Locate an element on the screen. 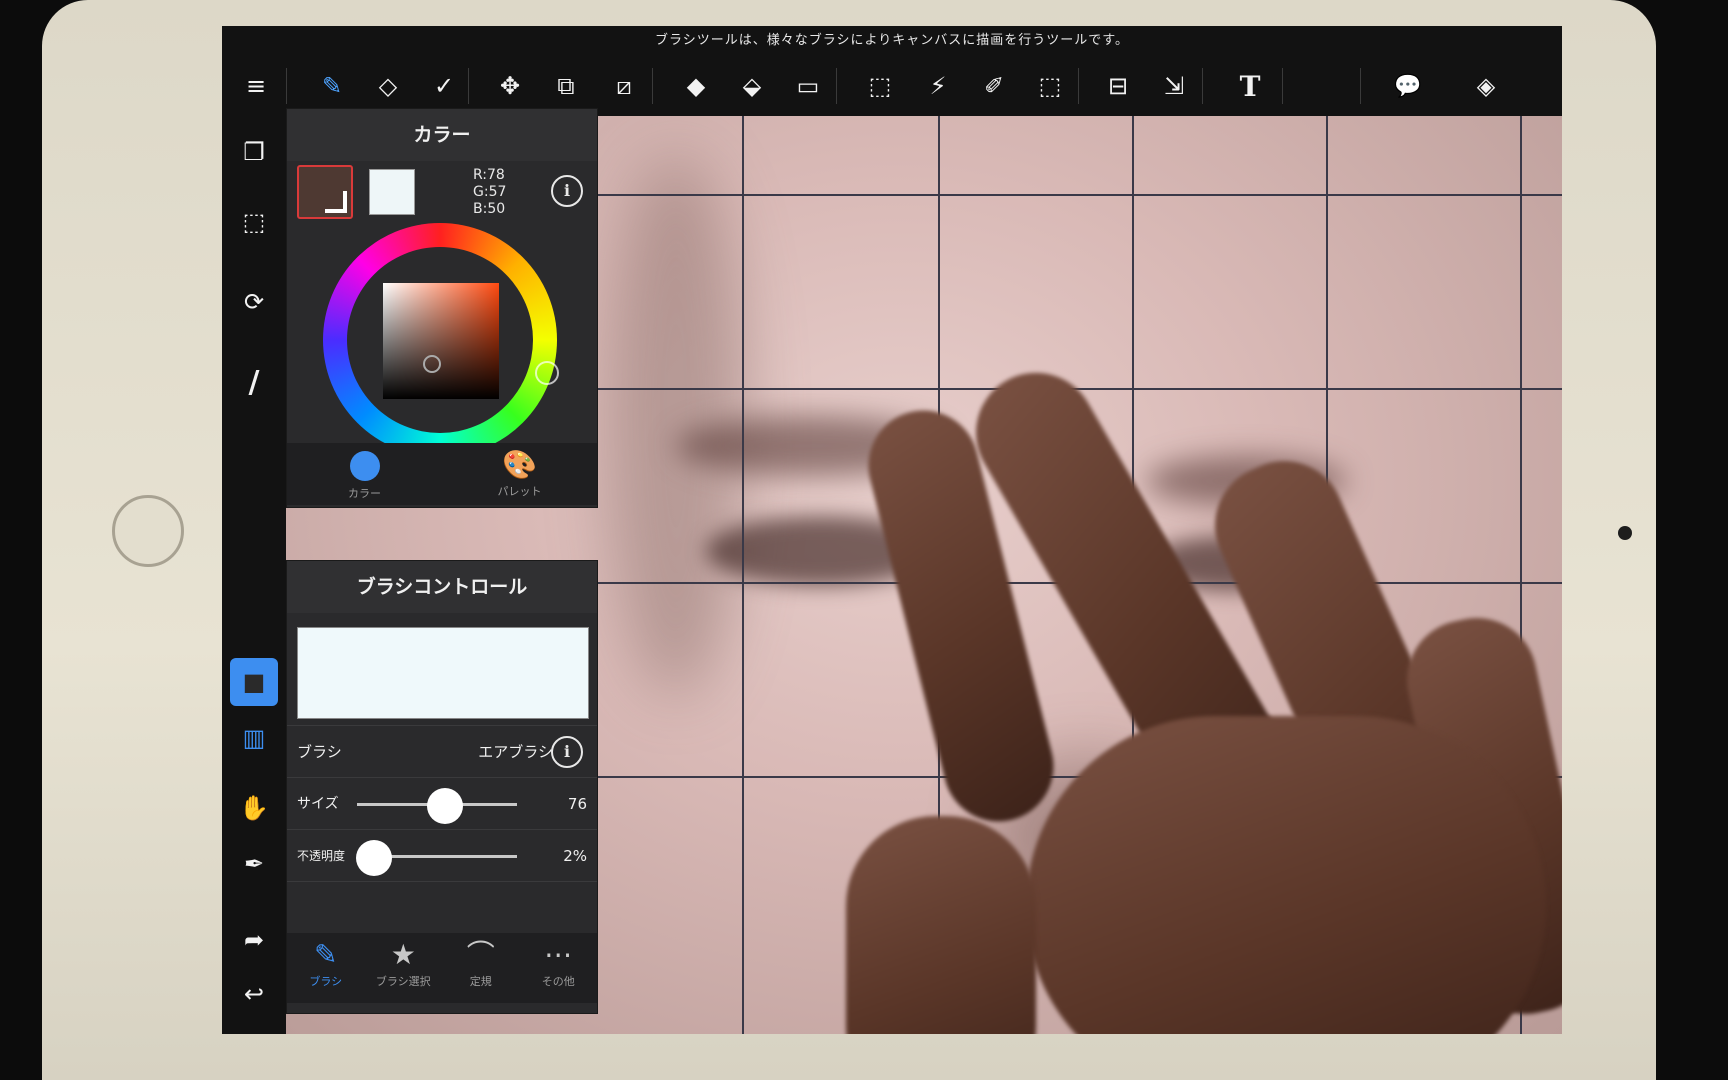  redo-icon: ➦ is located at coordinates (254, 940).